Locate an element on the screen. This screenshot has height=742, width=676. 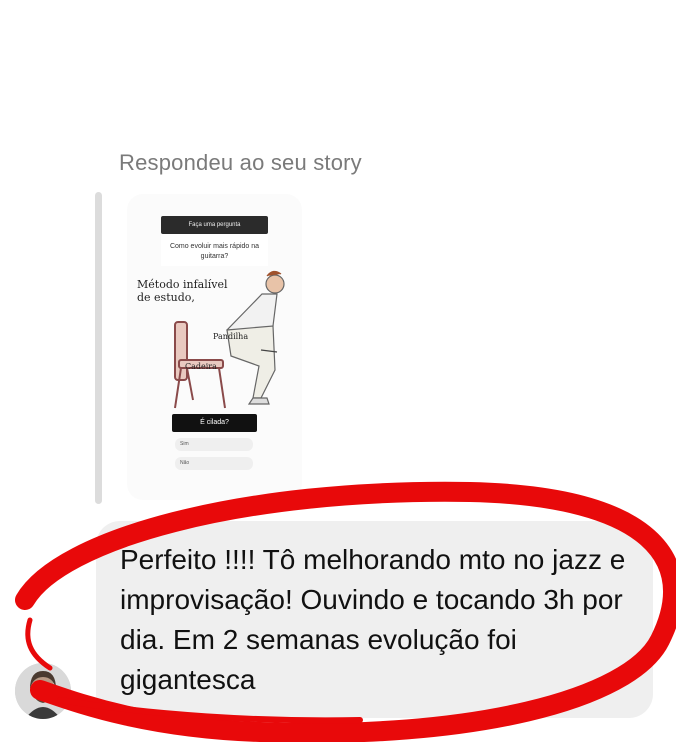
avatar is located at coordinates (43, 691).